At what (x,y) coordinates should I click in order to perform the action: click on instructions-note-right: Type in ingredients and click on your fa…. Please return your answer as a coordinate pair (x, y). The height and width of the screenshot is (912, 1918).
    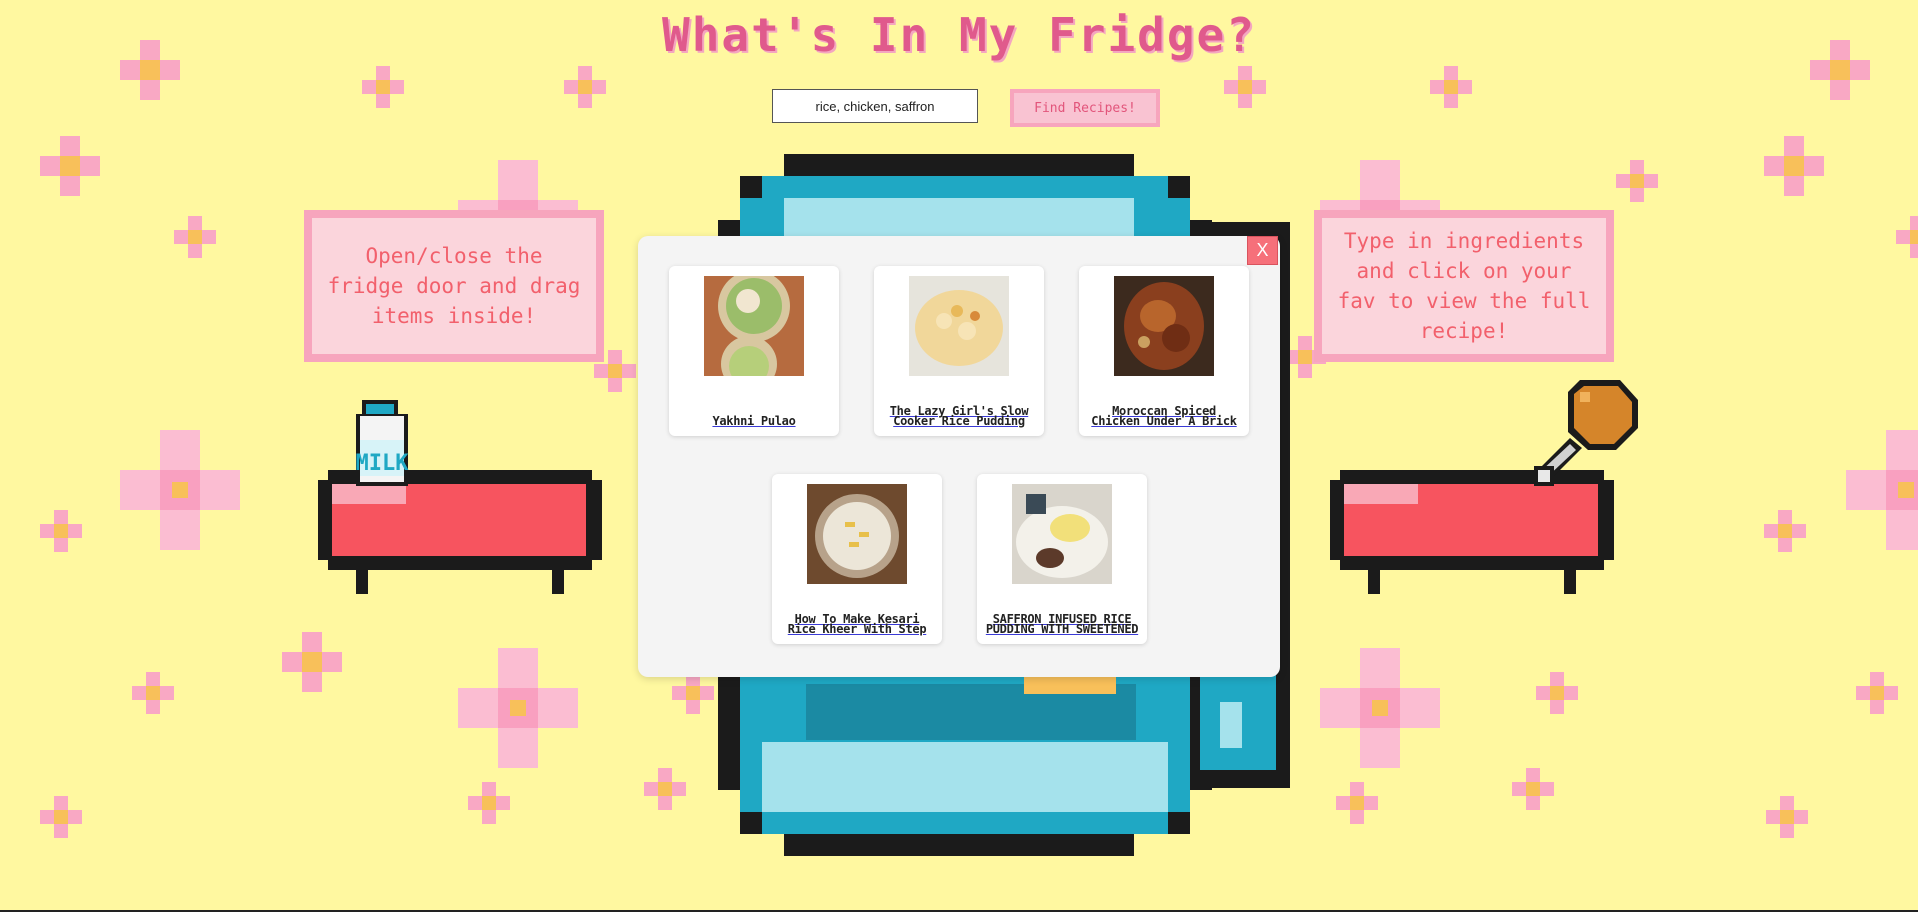
    Looking at the image, I should click on (1464, 286).